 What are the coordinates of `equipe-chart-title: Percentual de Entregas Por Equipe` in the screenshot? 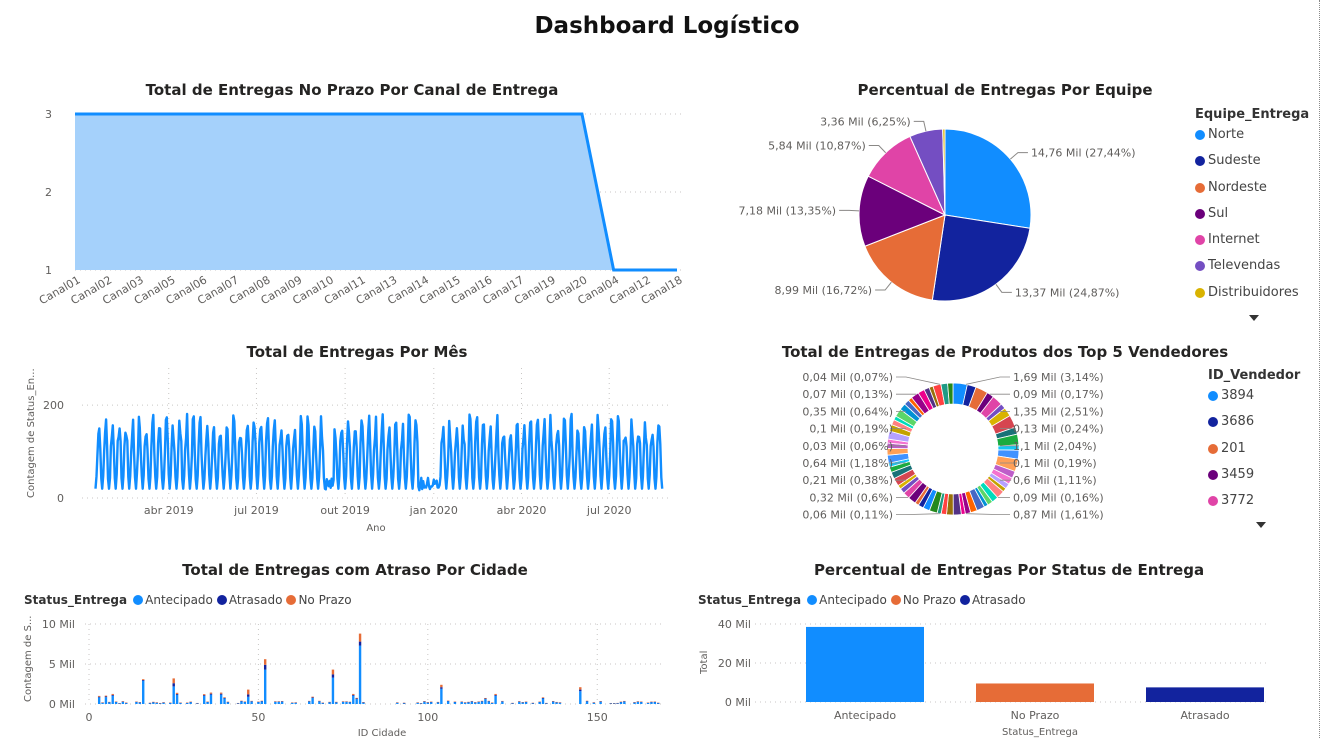 It's located at (1005, 90).